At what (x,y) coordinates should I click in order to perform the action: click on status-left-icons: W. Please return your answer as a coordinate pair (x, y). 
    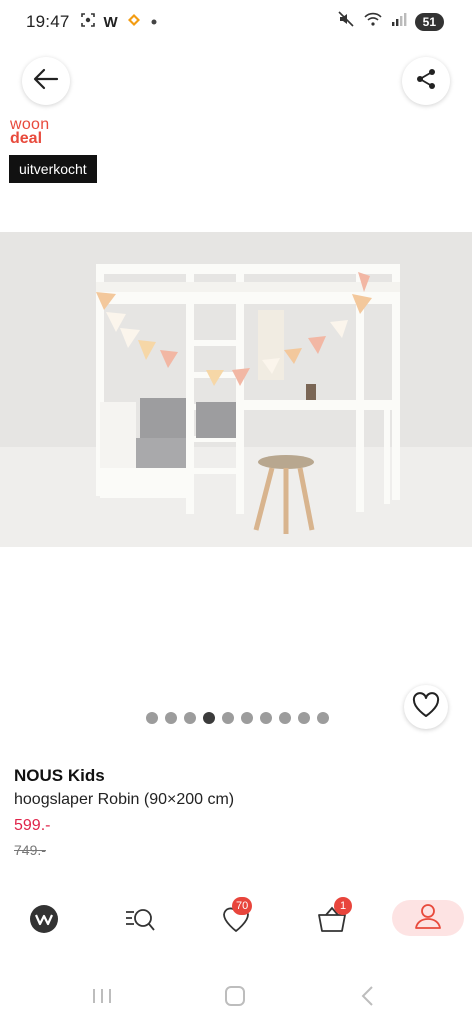
    Looking at the image, I should click on (119, 22).